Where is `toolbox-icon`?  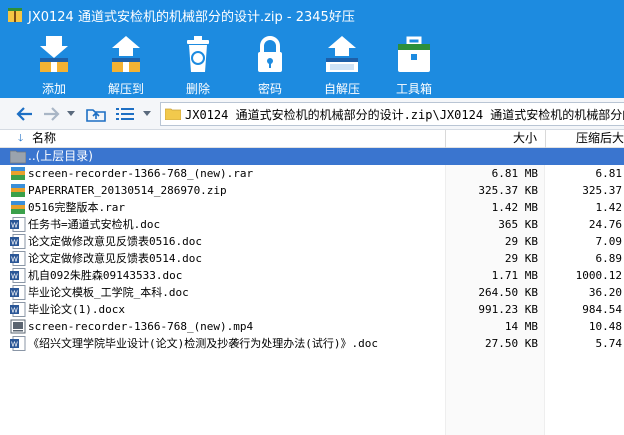
toolbox-icon is located at coordinates (414, 54).